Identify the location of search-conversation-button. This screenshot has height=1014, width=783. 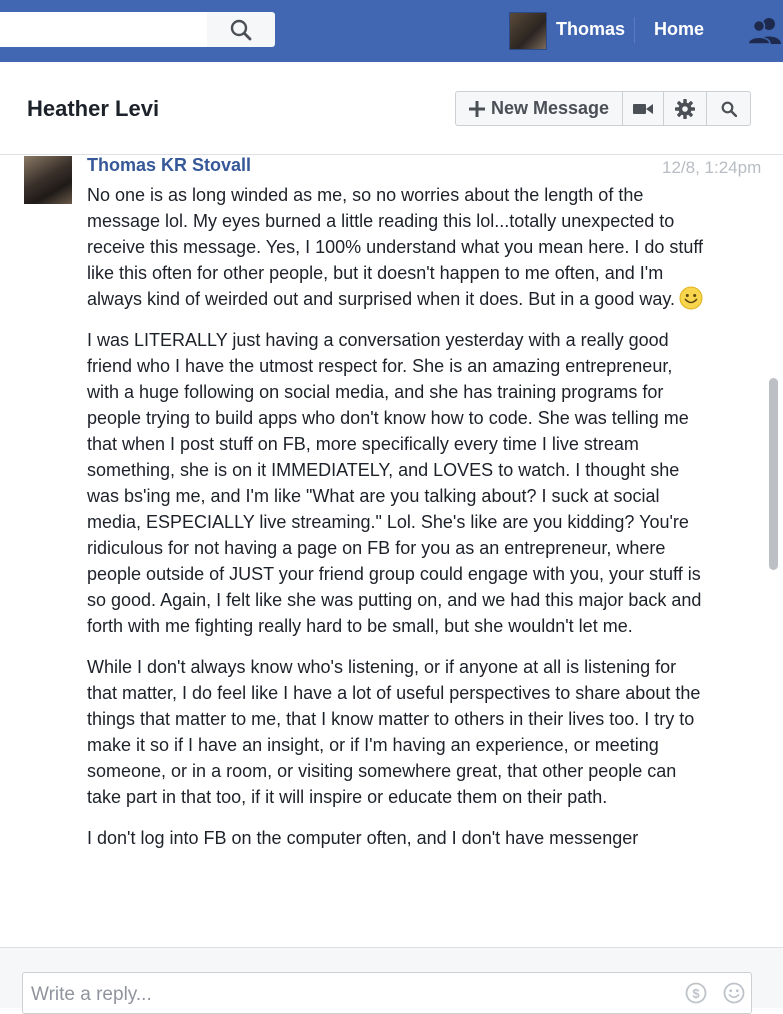
(728, 108).